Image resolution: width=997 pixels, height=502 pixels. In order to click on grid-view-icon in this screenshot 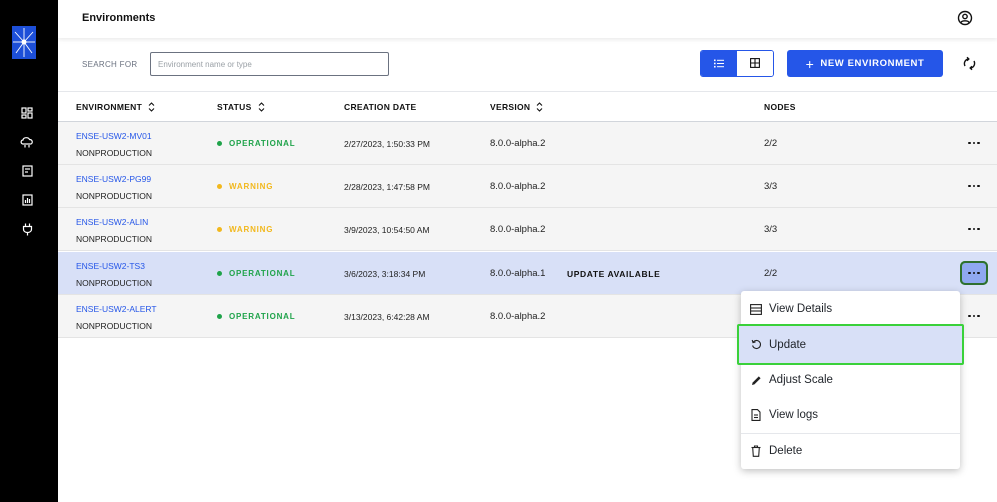, I will do `click(755, 64)`.